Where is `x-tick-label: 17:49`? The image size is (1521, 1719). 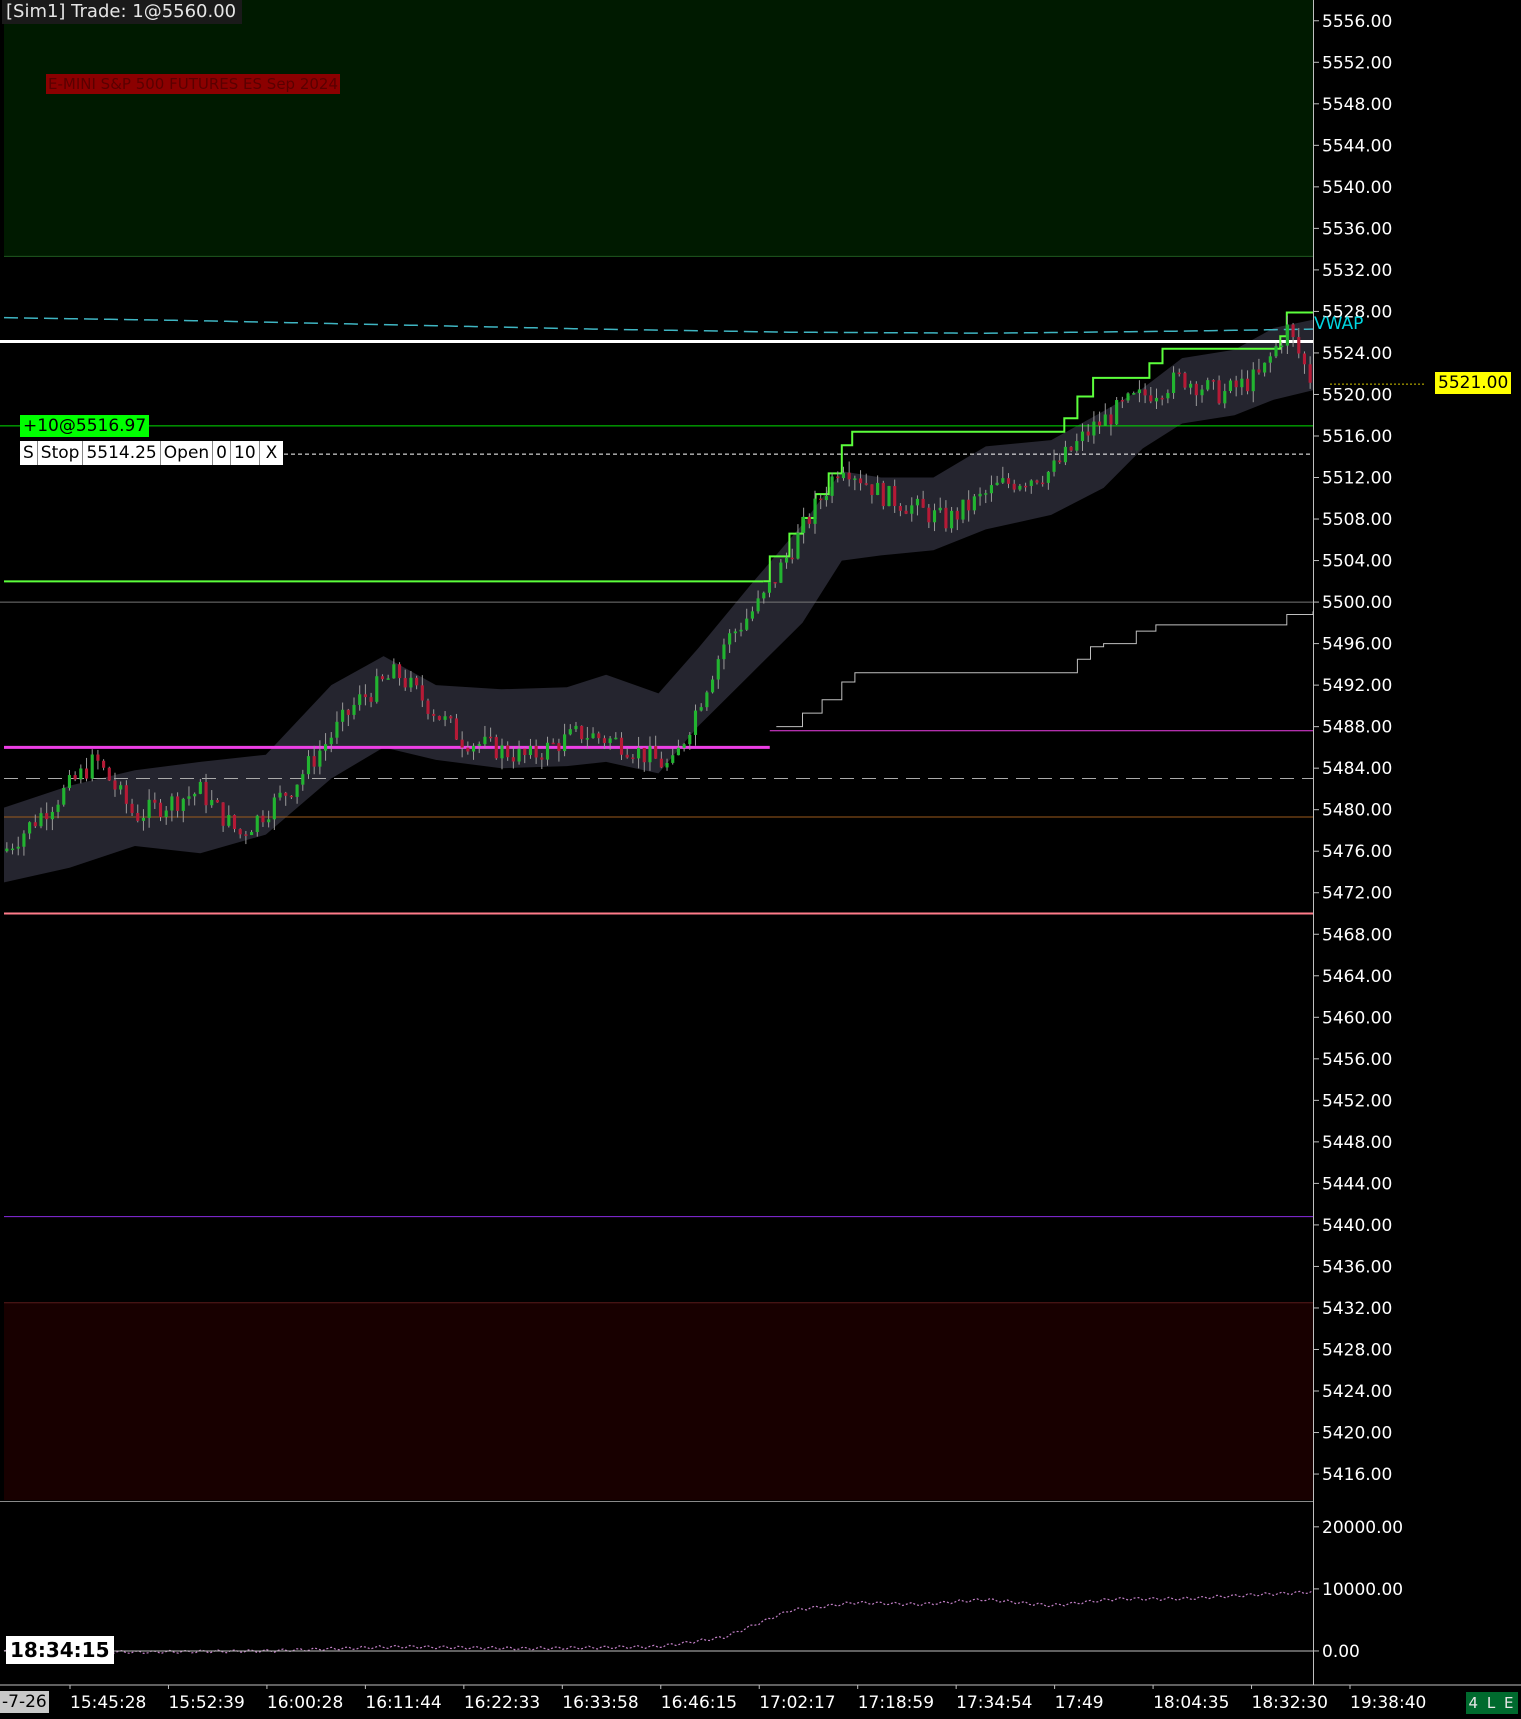
x-tick-label: 17:49 is located at coordinates (1079, 1703).